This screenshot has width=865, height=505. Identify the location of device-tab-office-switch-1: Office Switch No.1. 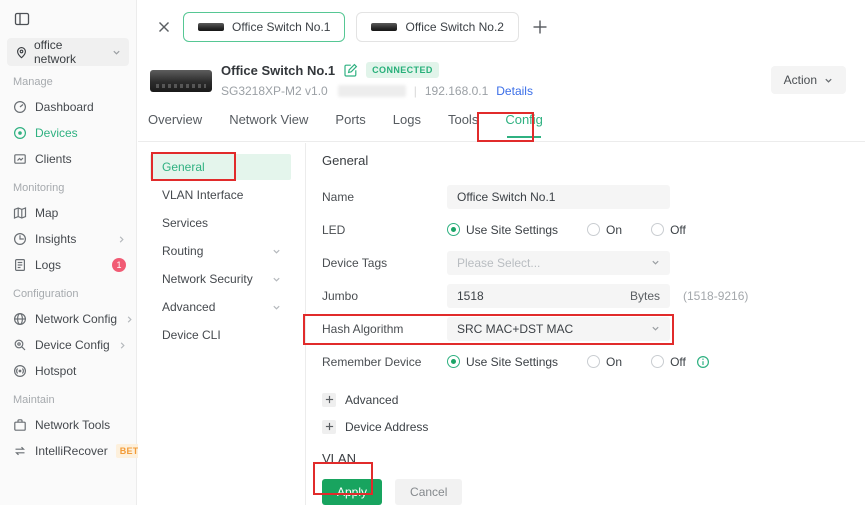
(264, 27).